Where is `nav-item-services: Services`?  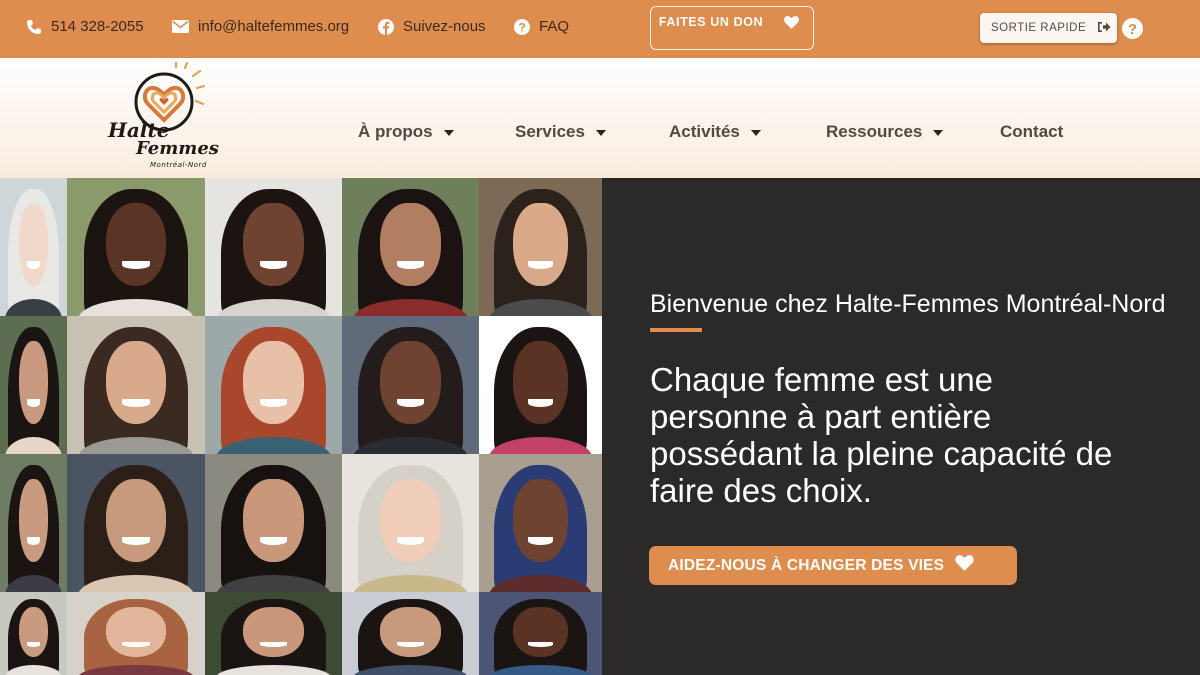
nav-item-services: Services is located at coordinates (560, 132).